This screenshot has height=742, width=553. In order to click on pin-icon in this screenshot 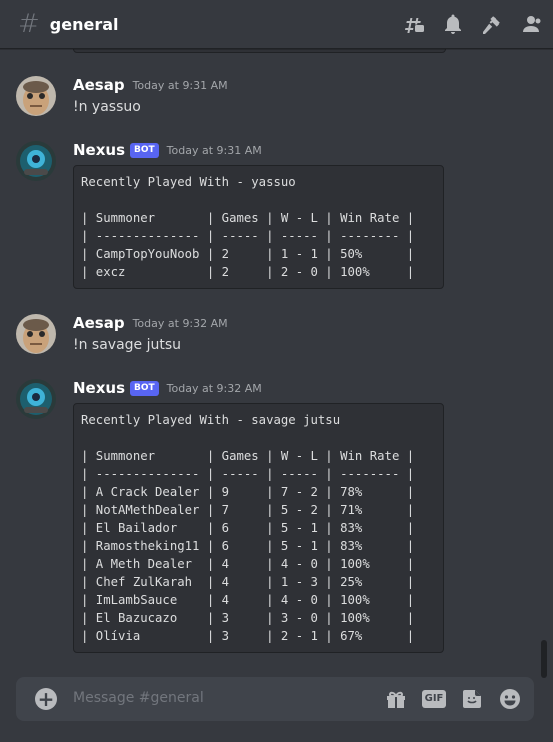, I will do `click(492, 24)`.